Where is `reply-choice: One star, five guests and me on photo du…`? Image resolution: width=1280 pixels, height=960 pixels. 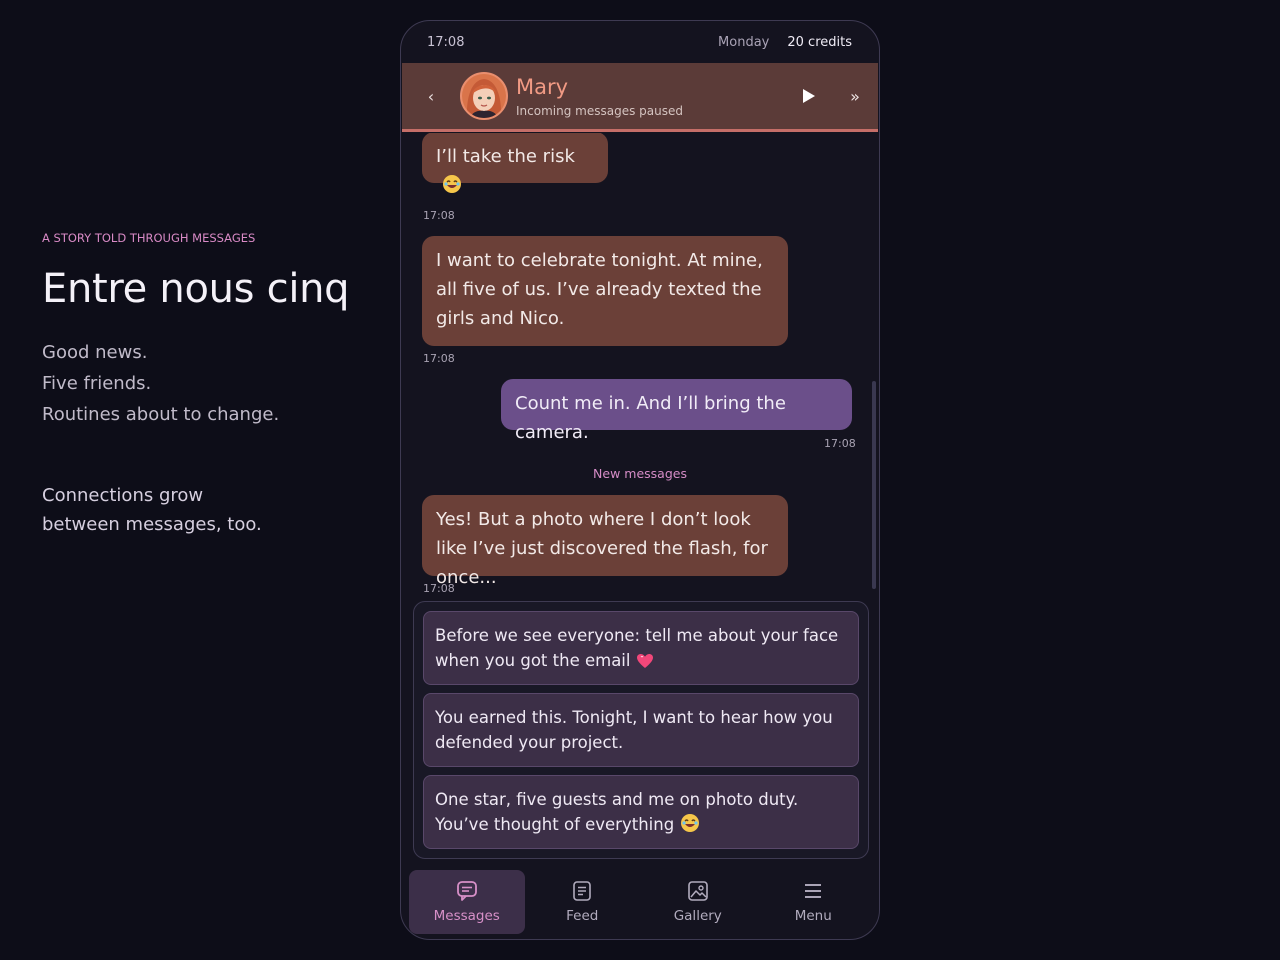 reply-choice: One star, five guests and me on photo du… is located at coordinates (641, 812).